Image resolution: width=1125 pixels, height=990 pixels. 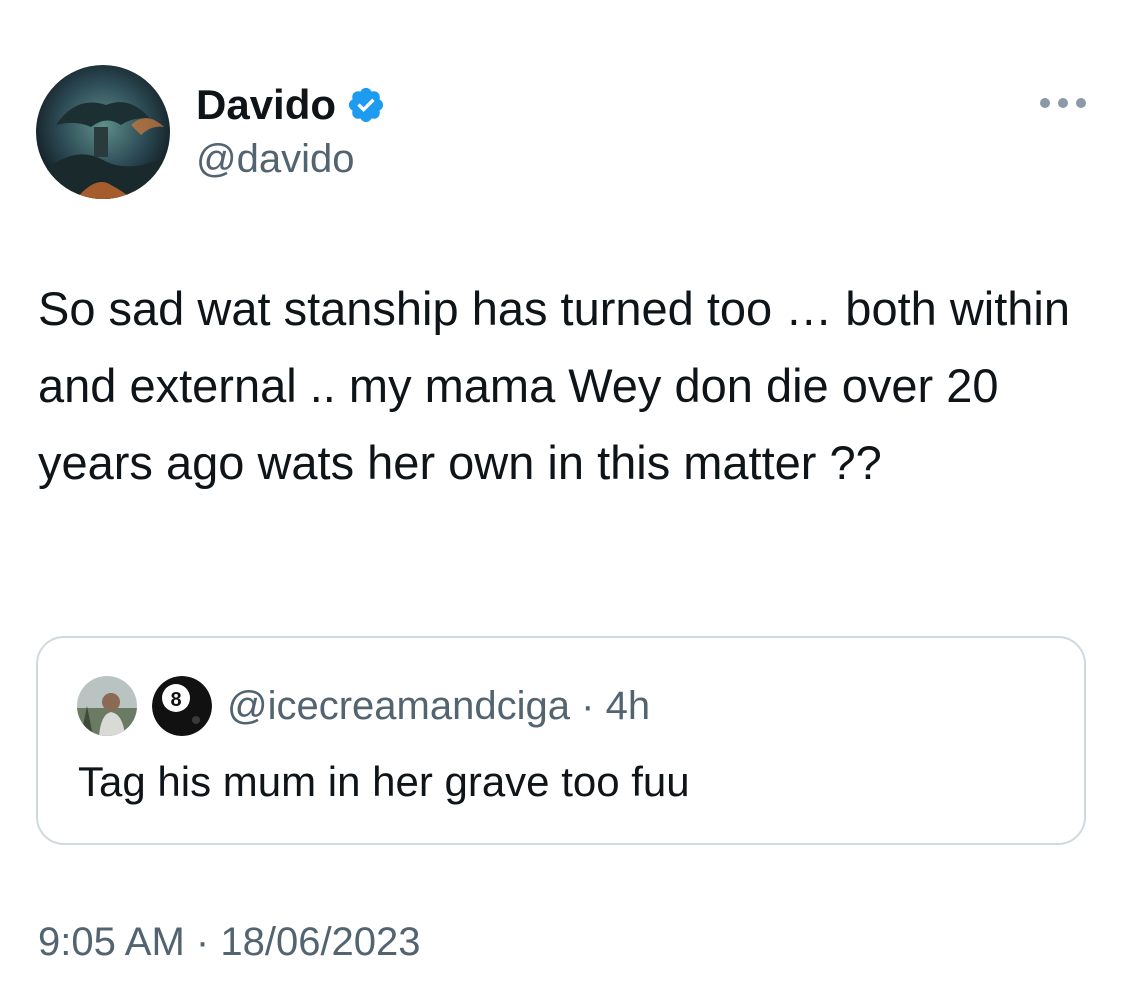 I want to click on quoted-author-handle: @icecreamandciga, so click(x=398, y=706).